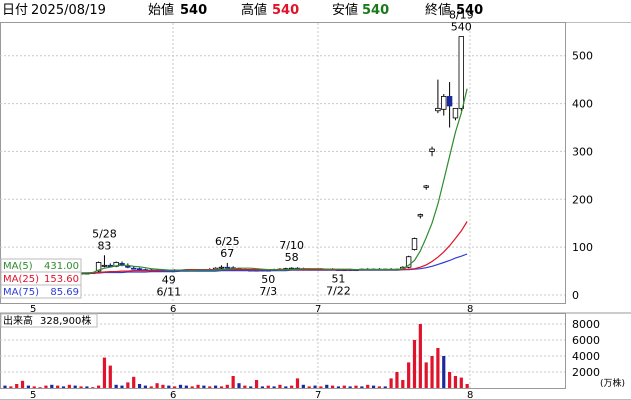 Image resolution: width=631 pixels, height=400 pixels. I want to click on price-tick-label: 300, so click(582, 151).